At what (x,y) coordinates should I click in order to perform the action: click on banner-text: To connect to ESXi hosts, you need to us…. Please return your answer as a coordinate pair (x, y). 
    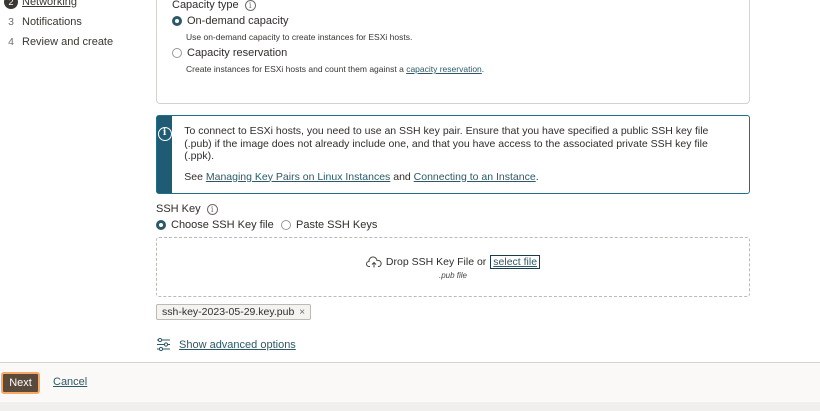
    Looking at the image, I should click on (446, 143).